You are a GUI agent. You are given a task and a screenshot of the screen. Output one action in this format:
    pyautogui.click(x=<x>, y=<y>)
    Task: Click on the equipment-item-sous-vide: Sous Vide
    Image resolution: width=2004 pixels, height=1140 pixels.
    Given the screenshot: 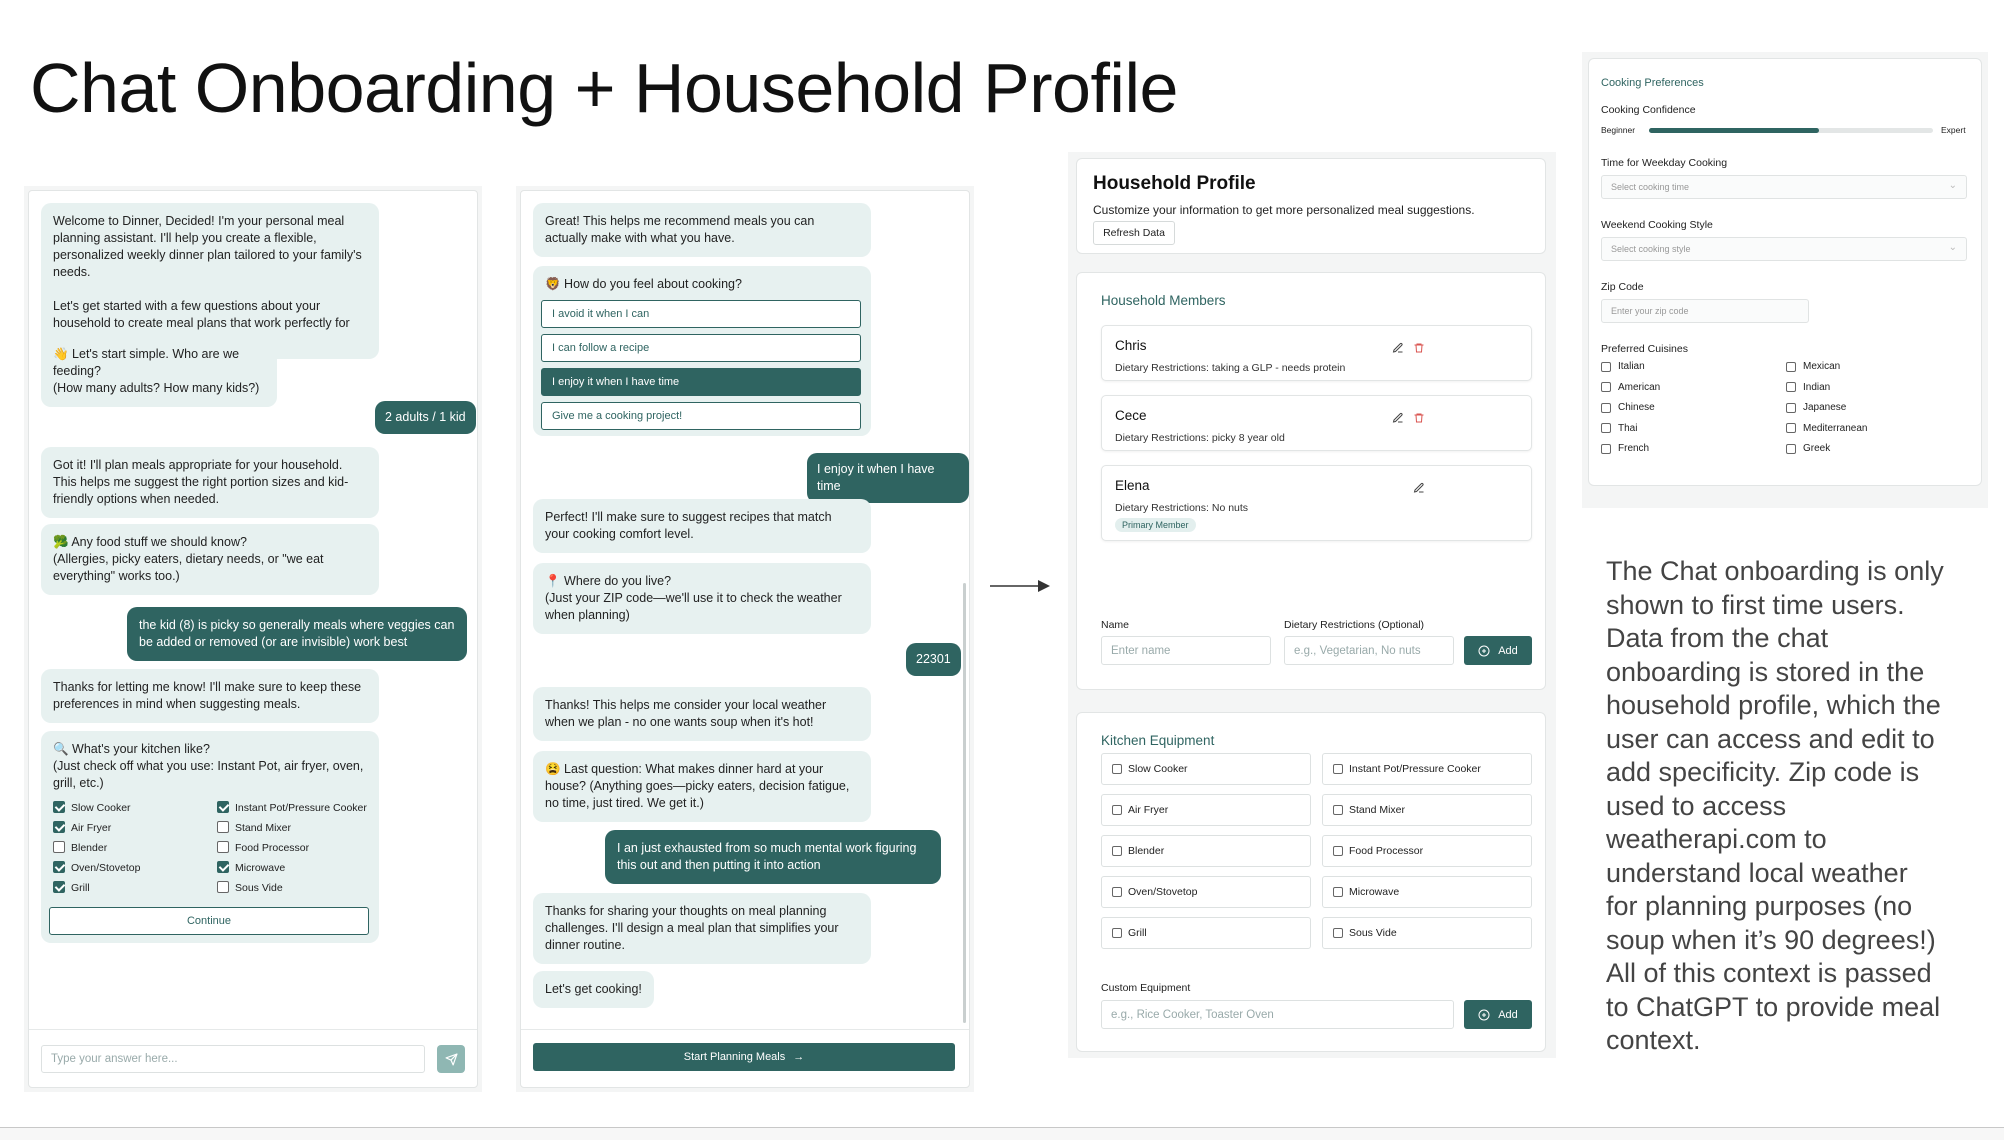 What is the action you would take?
    pyautogui.click(x=1427, y=933)
    